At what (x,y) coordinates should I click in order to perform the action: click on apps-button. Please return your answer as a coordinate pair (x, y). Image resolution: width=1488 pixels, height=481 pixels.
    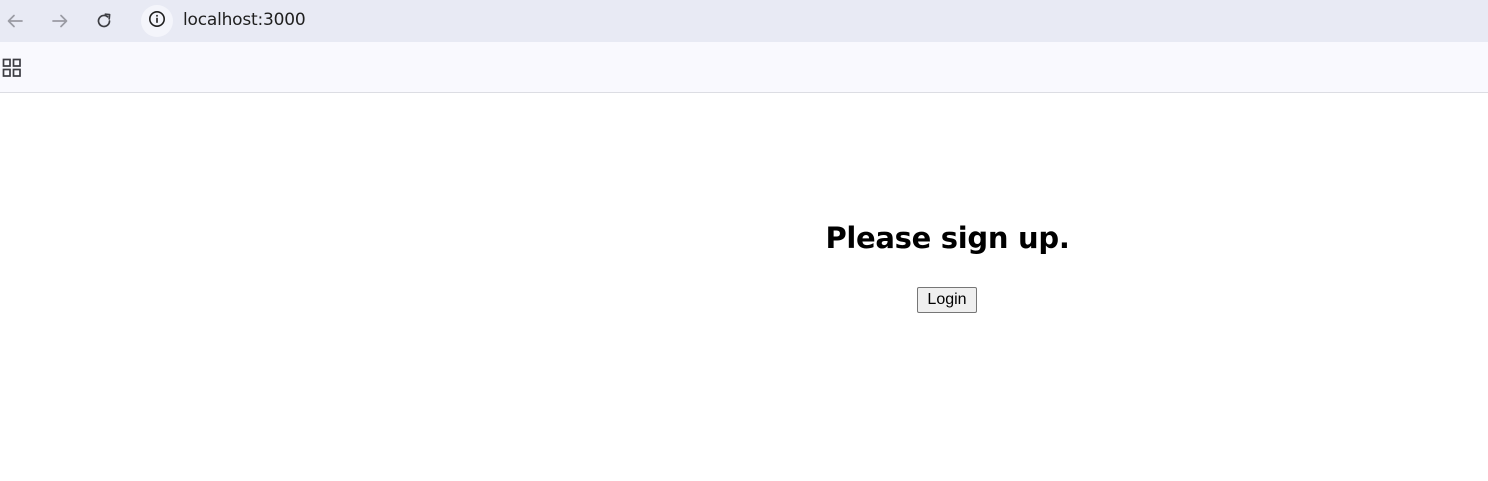
    Looking at the image, I should click on (12, 68).